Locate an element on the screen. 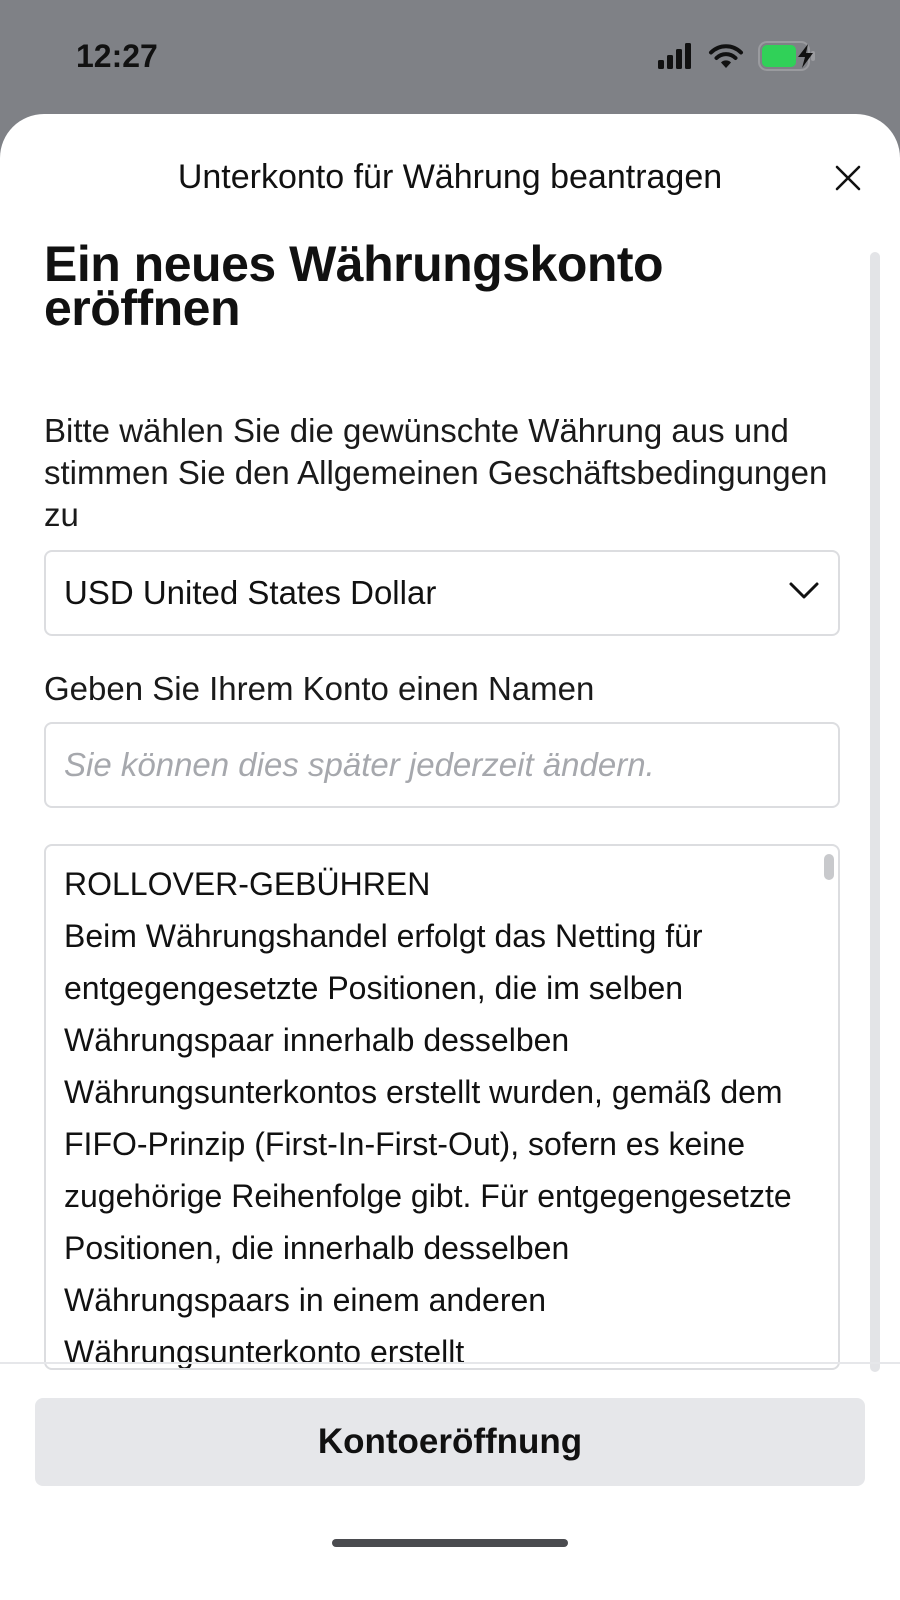  status-icons is located at coordinates (741, 58).